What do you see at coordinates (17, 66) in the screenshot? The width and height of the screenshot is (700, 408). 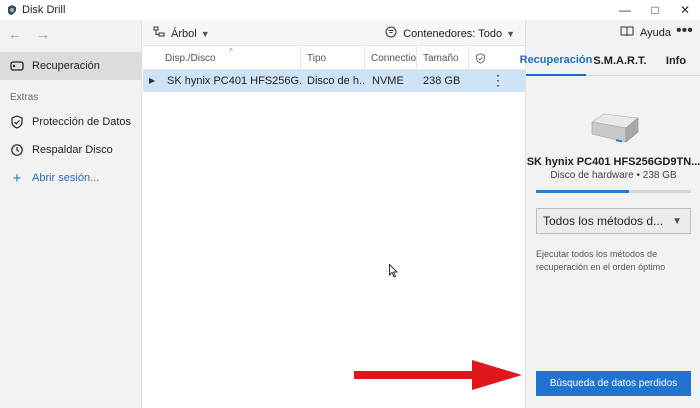 I see `recovery-icon` at bounding box center [17, 66].